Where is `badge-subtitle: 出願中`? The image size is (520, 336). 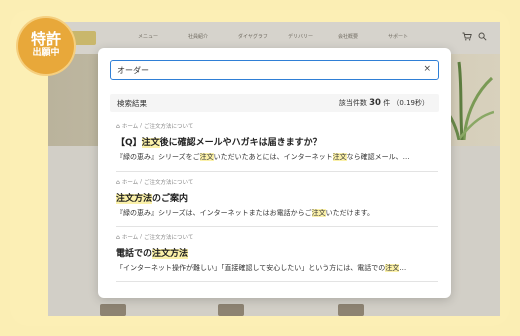
badge-subtitle: 出願中 is located at coordinates (46, 53).